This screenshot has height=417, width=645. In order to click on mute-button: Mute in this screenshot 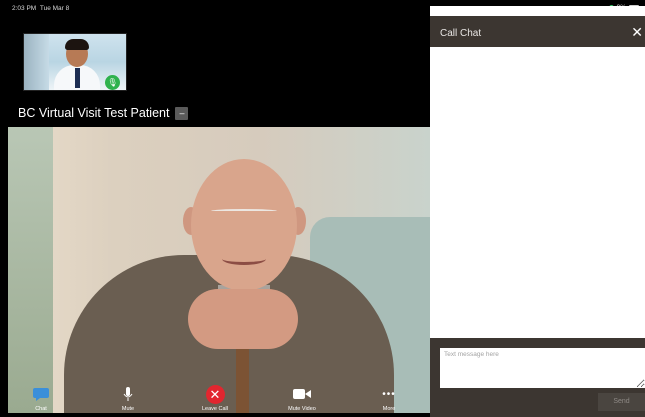, I will do `click(128, 398)`.